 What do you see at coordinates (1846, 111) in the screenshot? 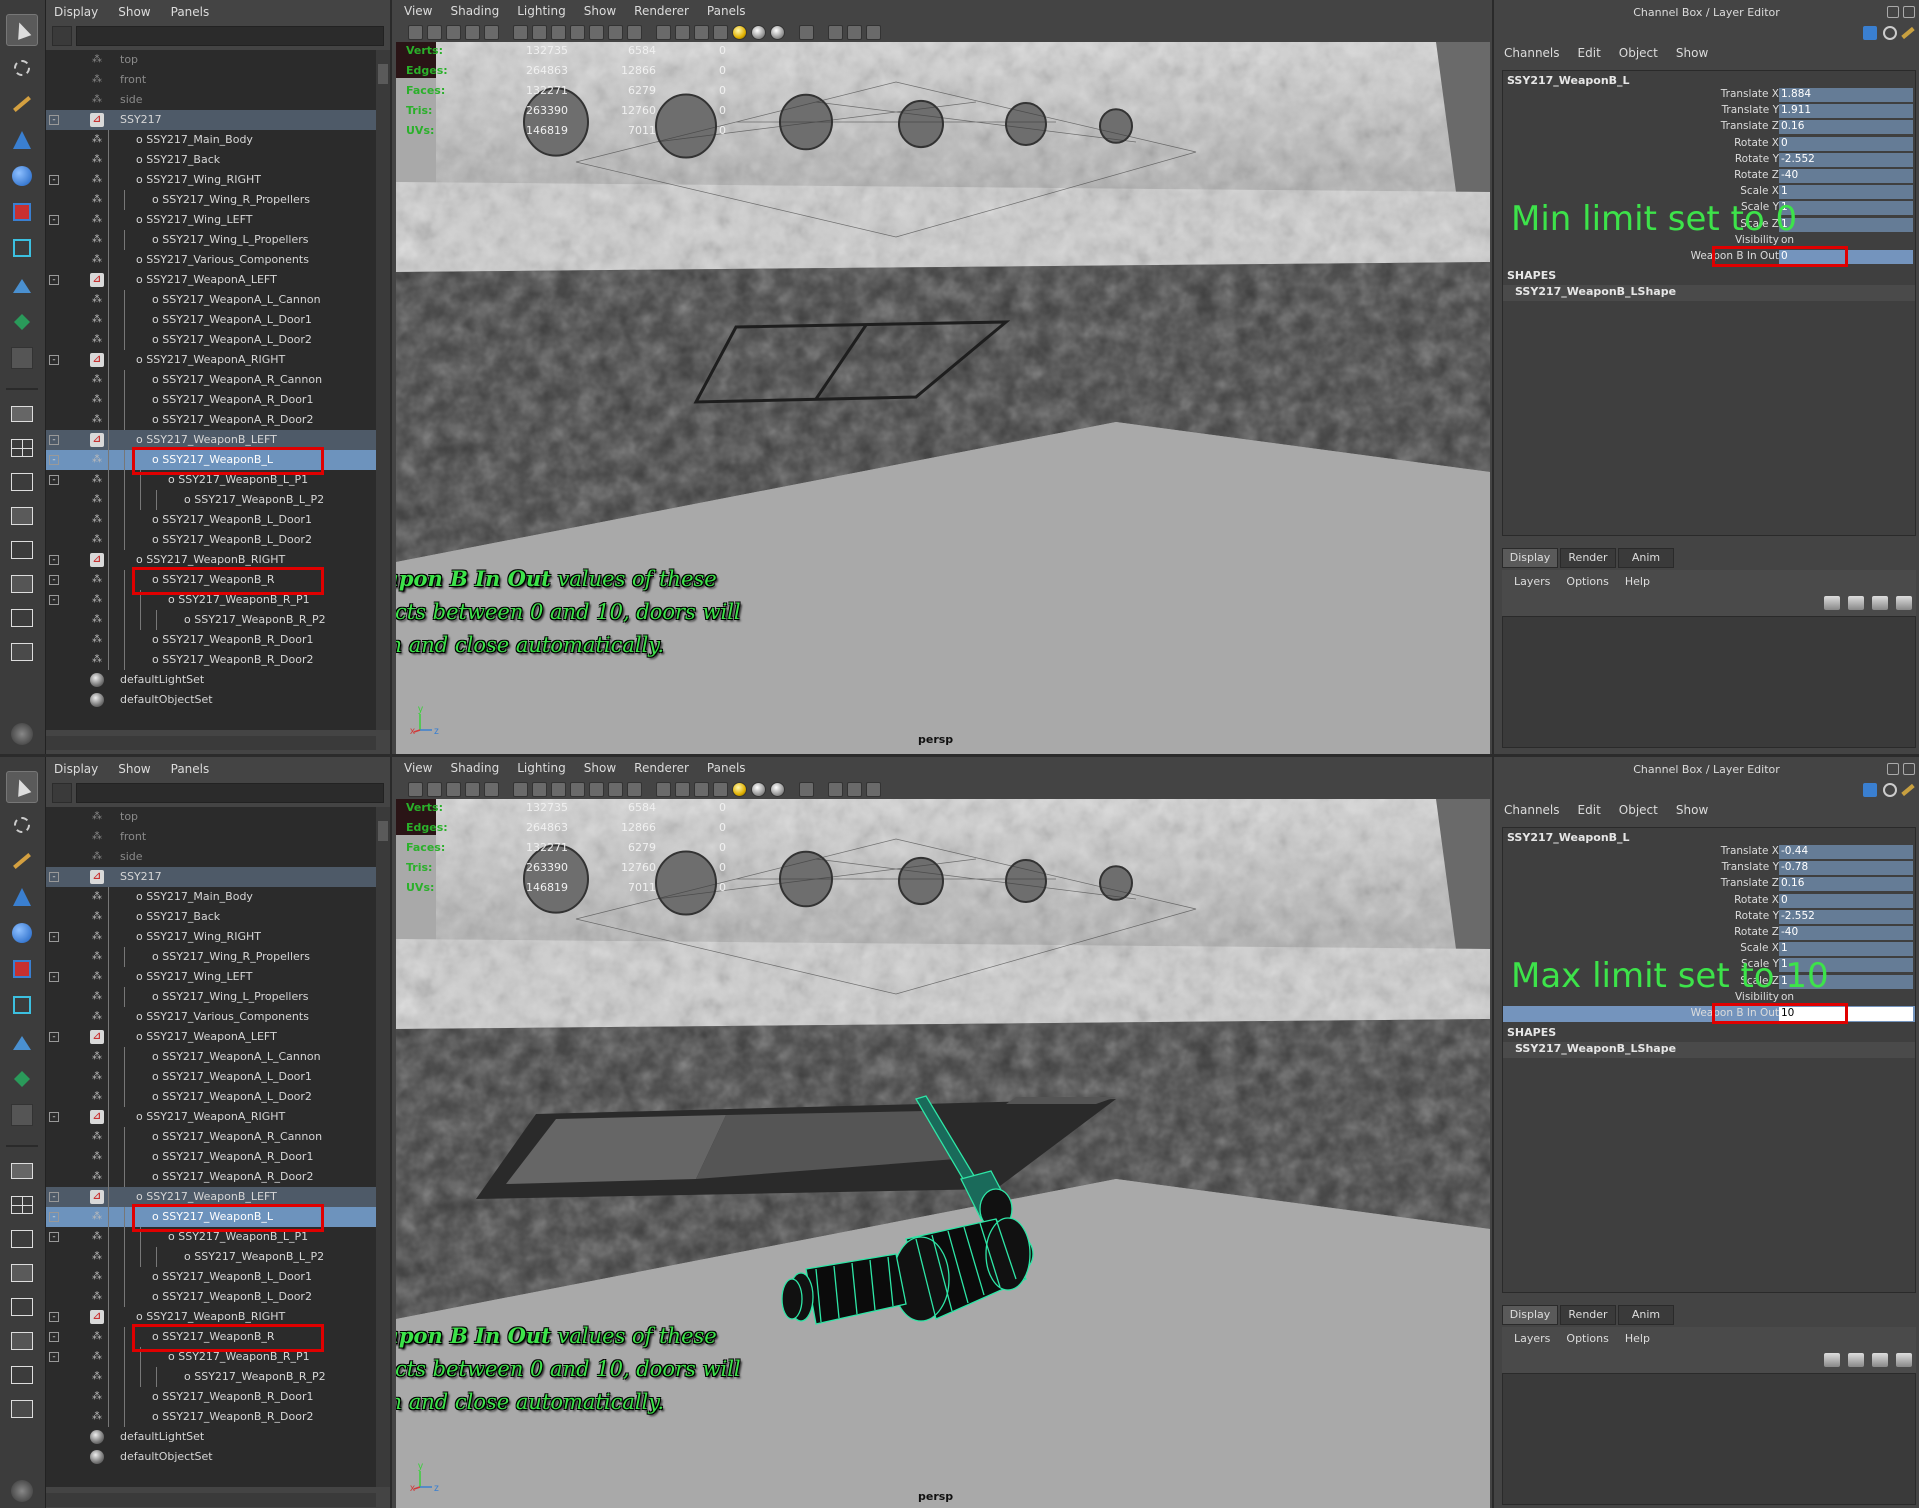
I see `channel-value-field: 1.911` at bounding box center [1846, 111].